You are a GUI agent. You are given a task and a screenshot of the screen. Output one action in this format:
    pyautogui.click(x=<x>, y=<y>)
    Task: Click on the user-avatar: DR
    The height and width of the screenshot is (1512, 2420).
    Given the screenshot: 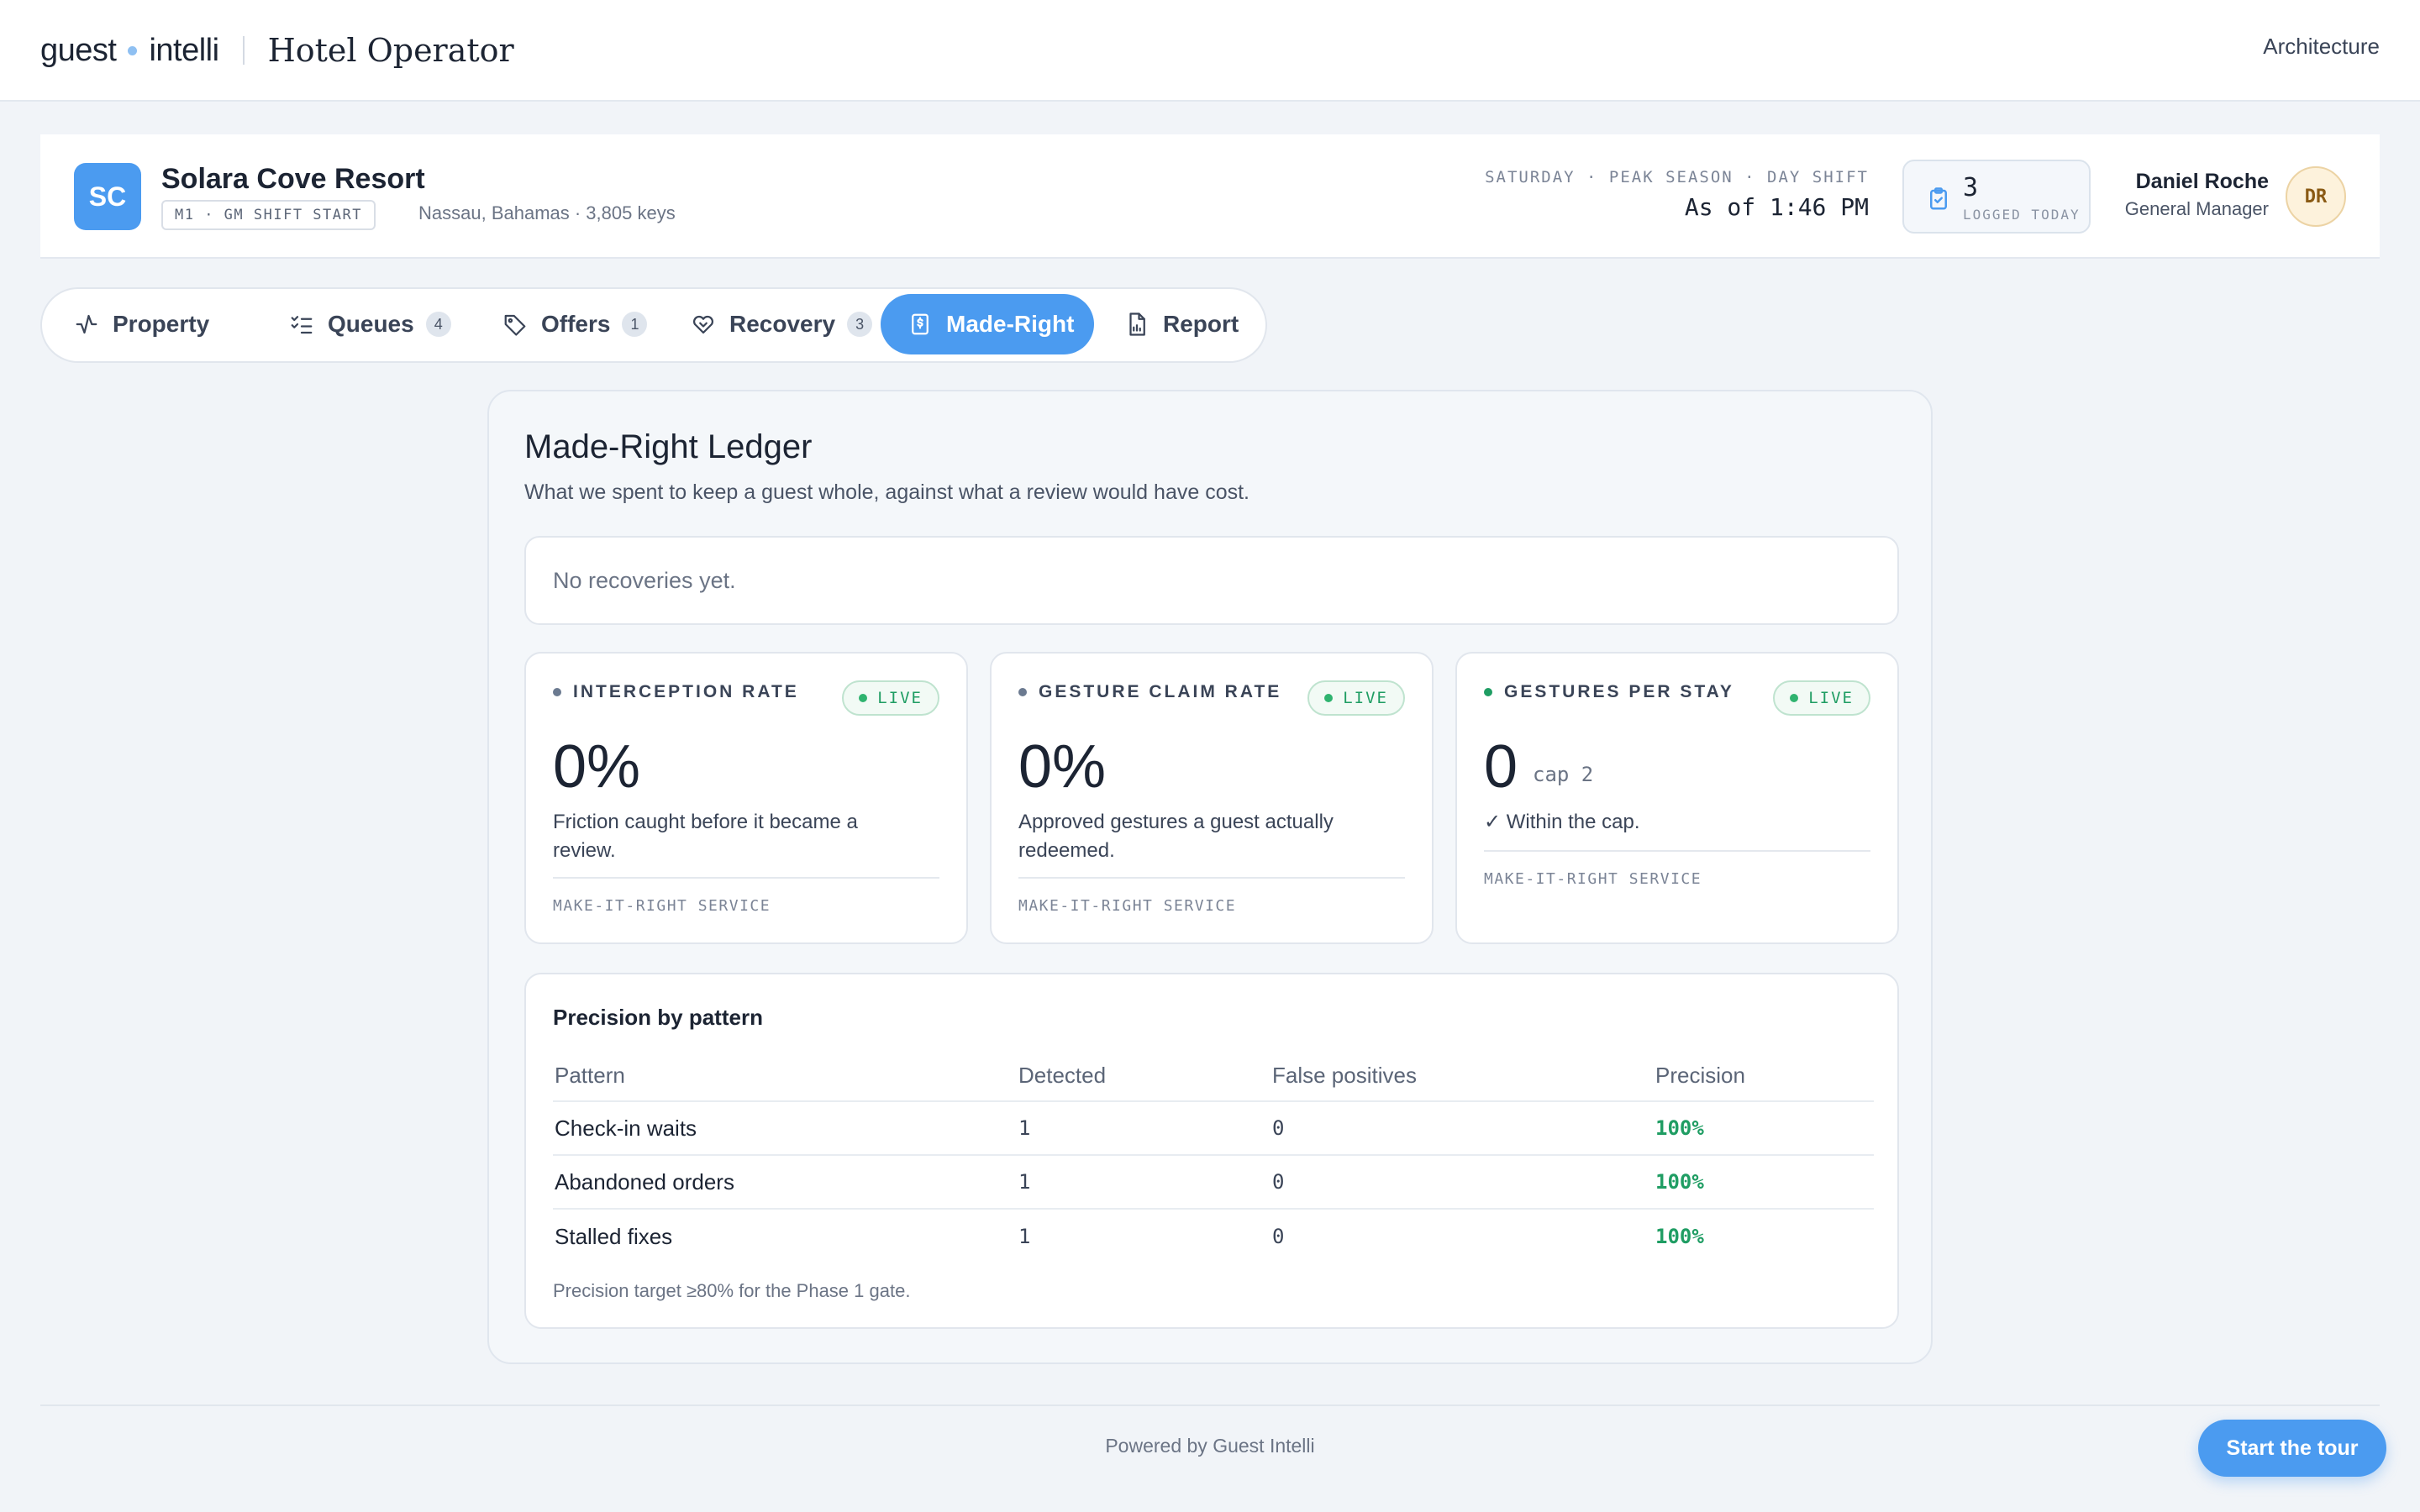 What is the action you would take?
    pyautogui.click(x=2316, y=196)
    